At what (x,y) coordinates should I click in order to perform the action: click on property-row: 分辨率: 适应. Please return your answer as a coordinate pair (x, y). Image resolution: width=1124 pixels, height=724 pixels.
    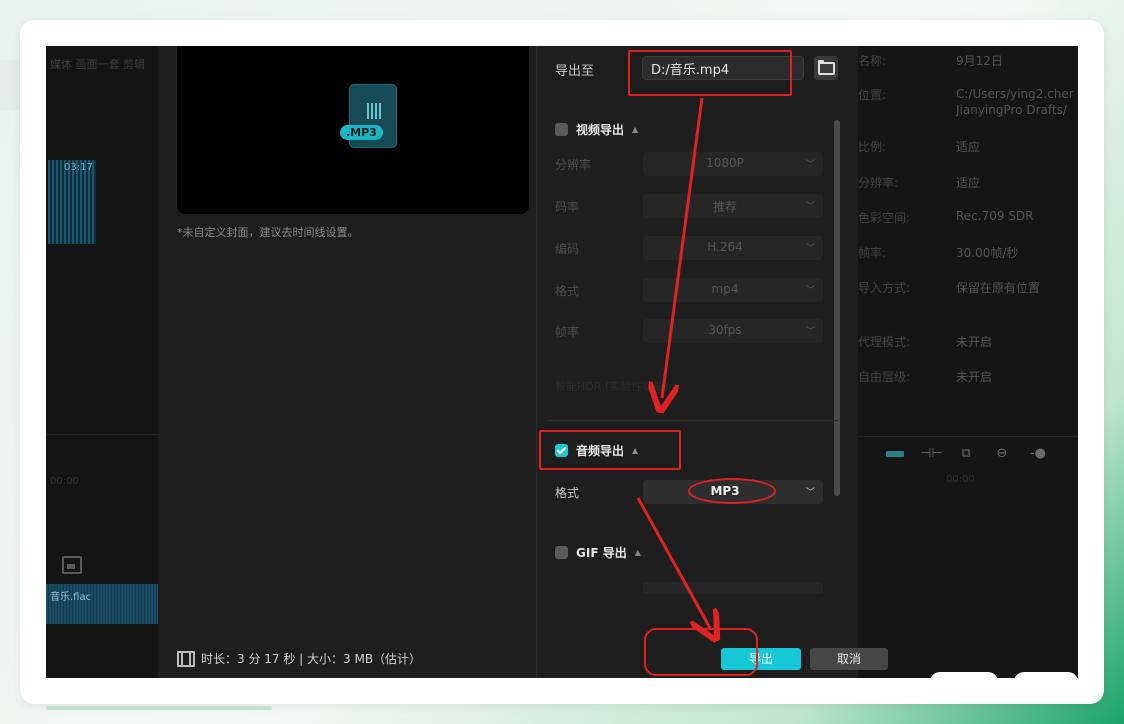
    Looking at the image, I should click on (968, 184).